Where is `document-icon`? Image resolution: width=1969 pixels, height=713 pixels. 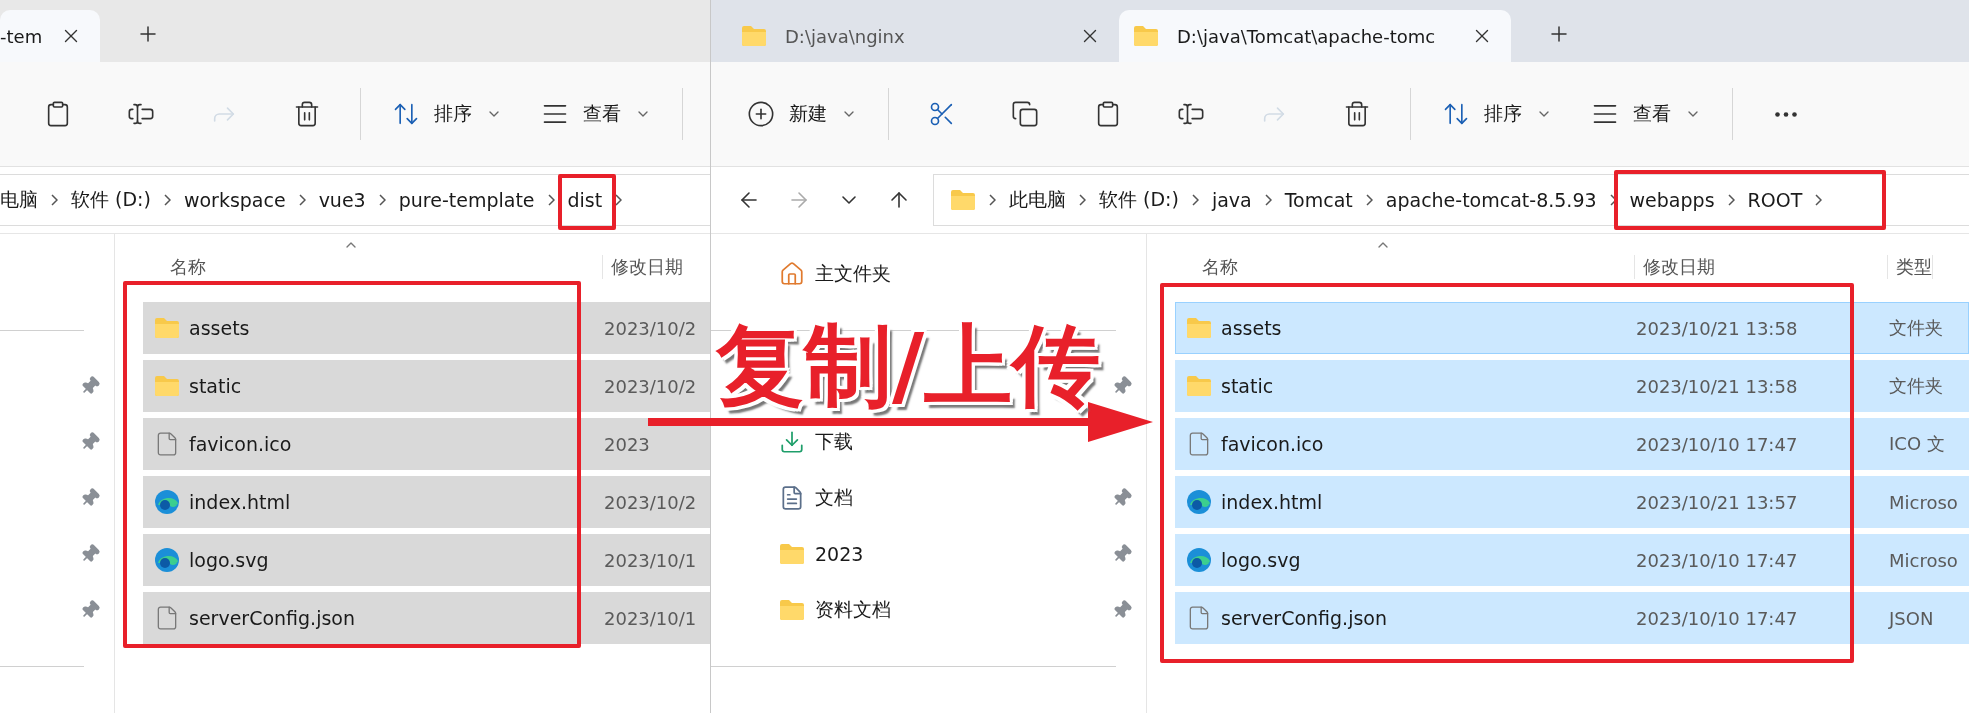 document-icon is located at coordinates (792, 498).